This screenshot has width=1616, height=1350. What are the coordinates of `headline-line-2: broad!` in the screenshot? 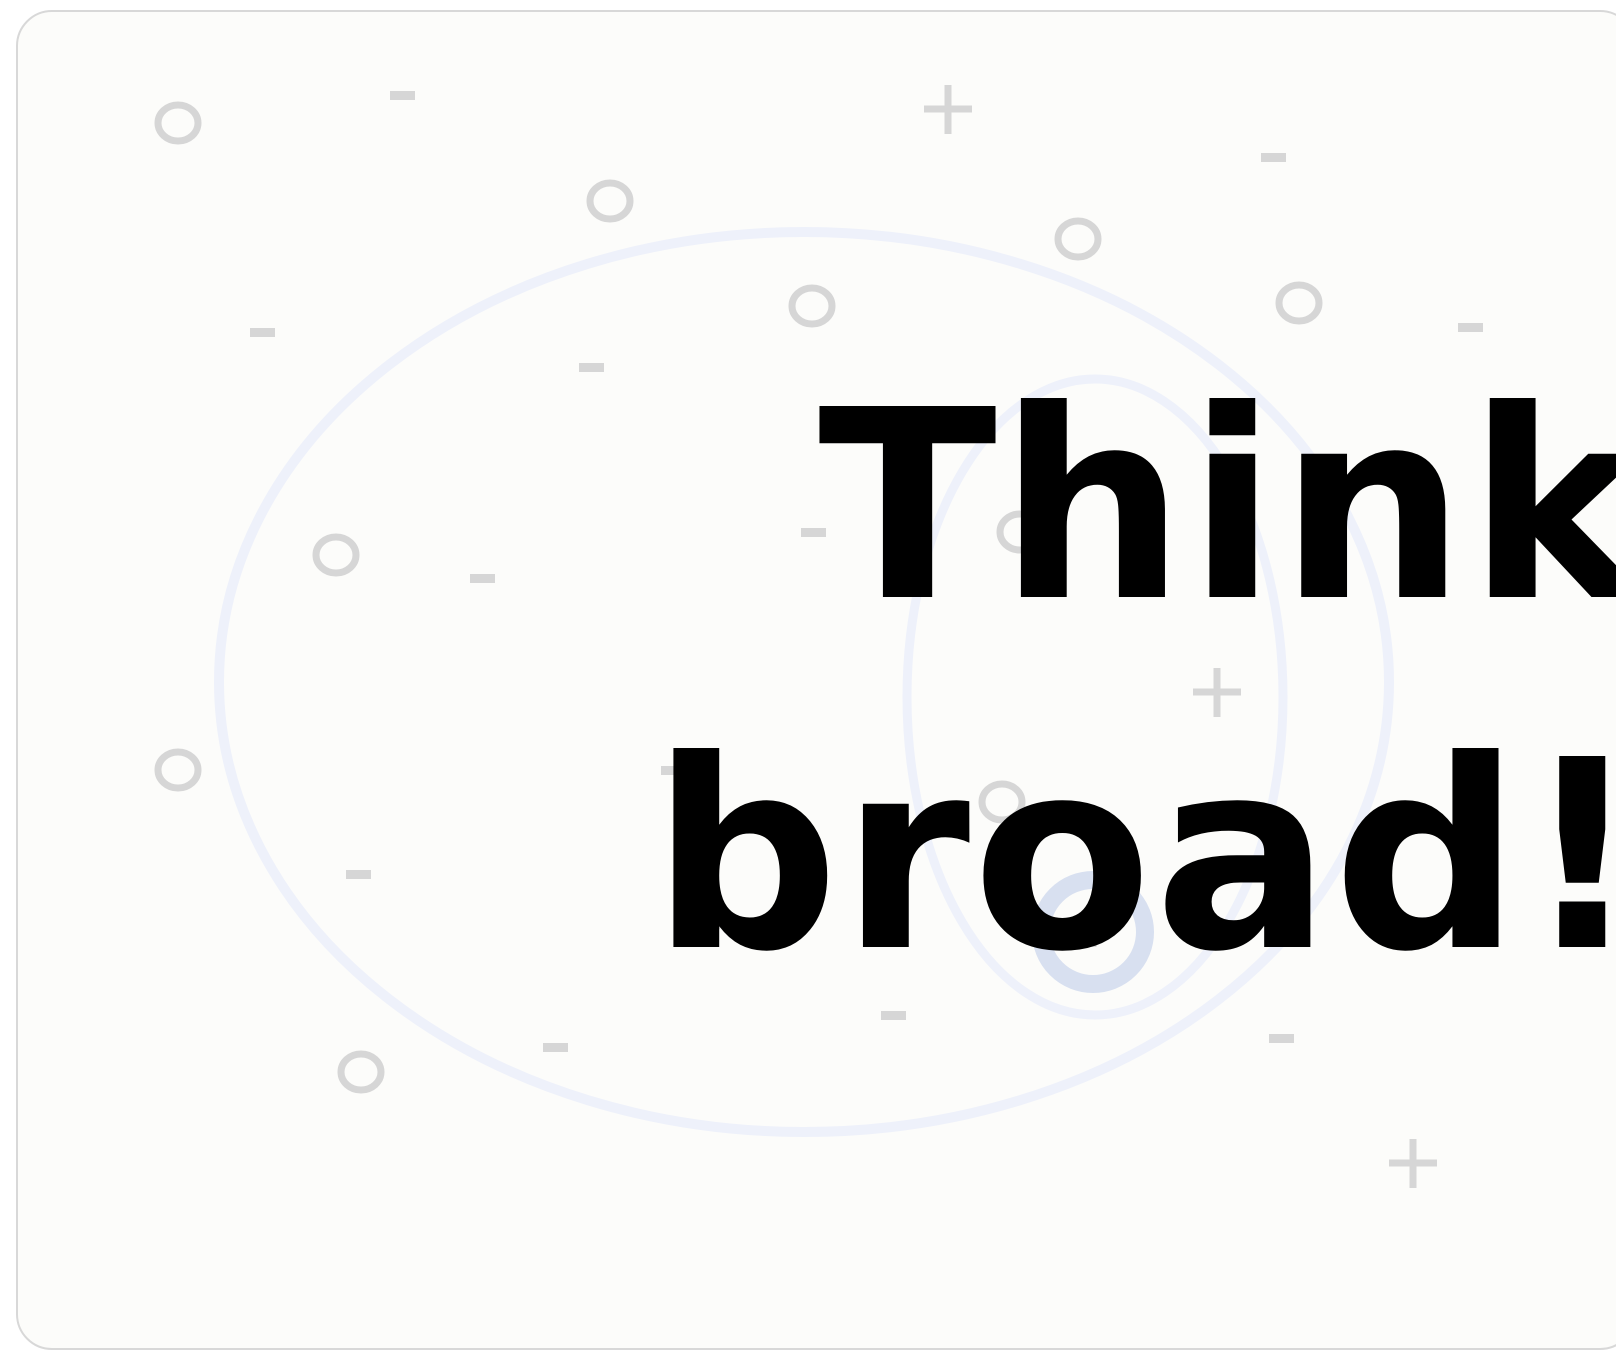 It's located at (1133, 856).